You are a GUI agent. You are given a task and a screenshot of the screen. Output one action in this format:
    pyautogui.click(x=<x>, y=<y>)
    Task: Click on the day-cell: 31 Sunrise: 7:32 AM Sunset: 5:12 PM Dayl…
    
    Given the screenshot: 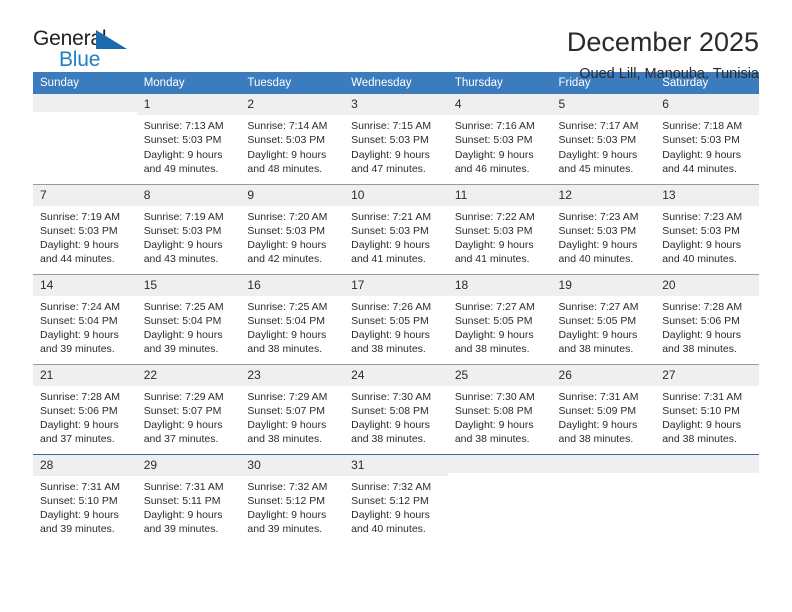 What is the action you would take?
    pyautogui.click(x=396, y=499)
    